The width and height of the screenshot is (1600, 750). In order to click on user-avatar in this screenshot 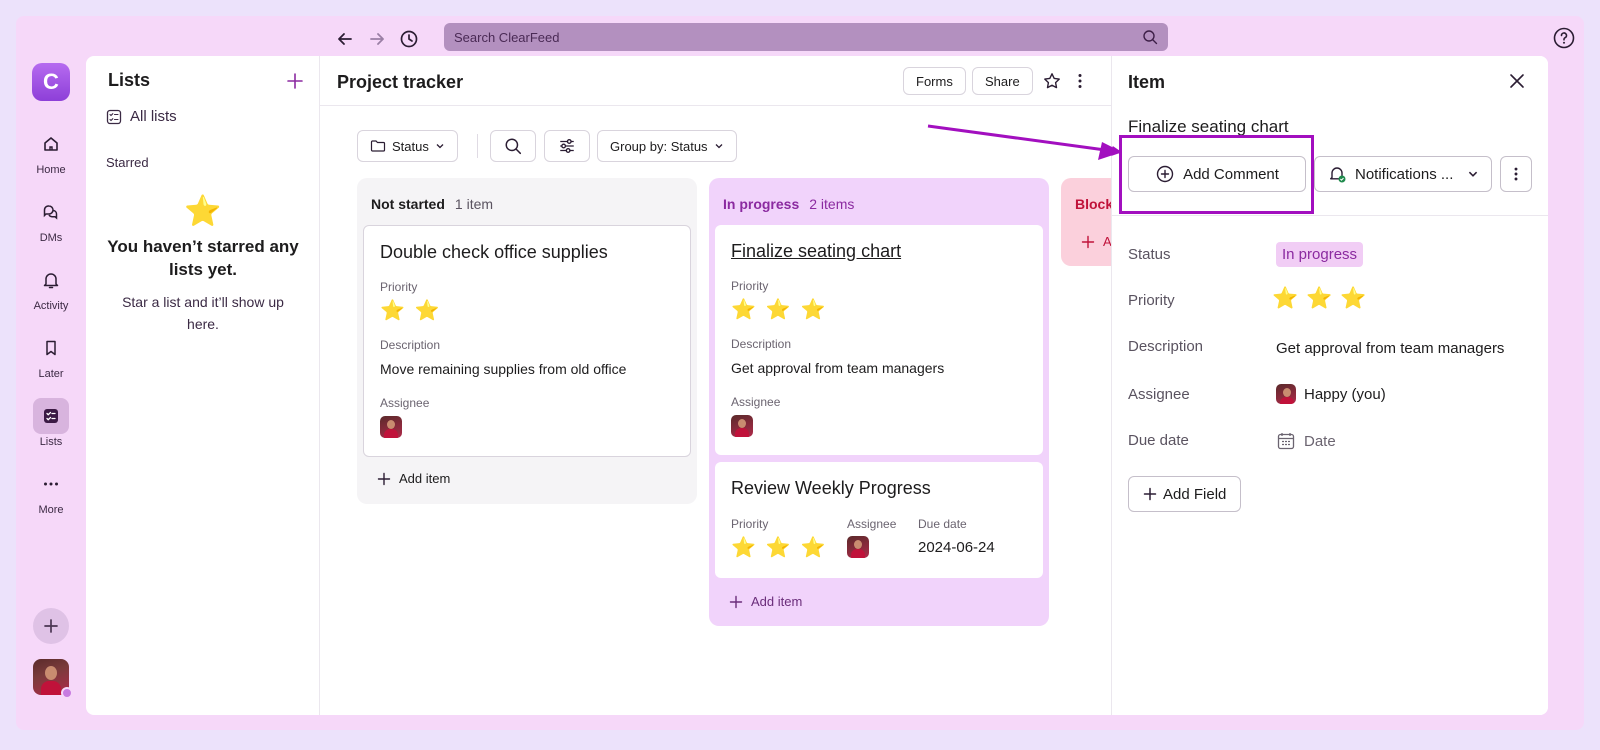, I will do `click(53, 679)`.